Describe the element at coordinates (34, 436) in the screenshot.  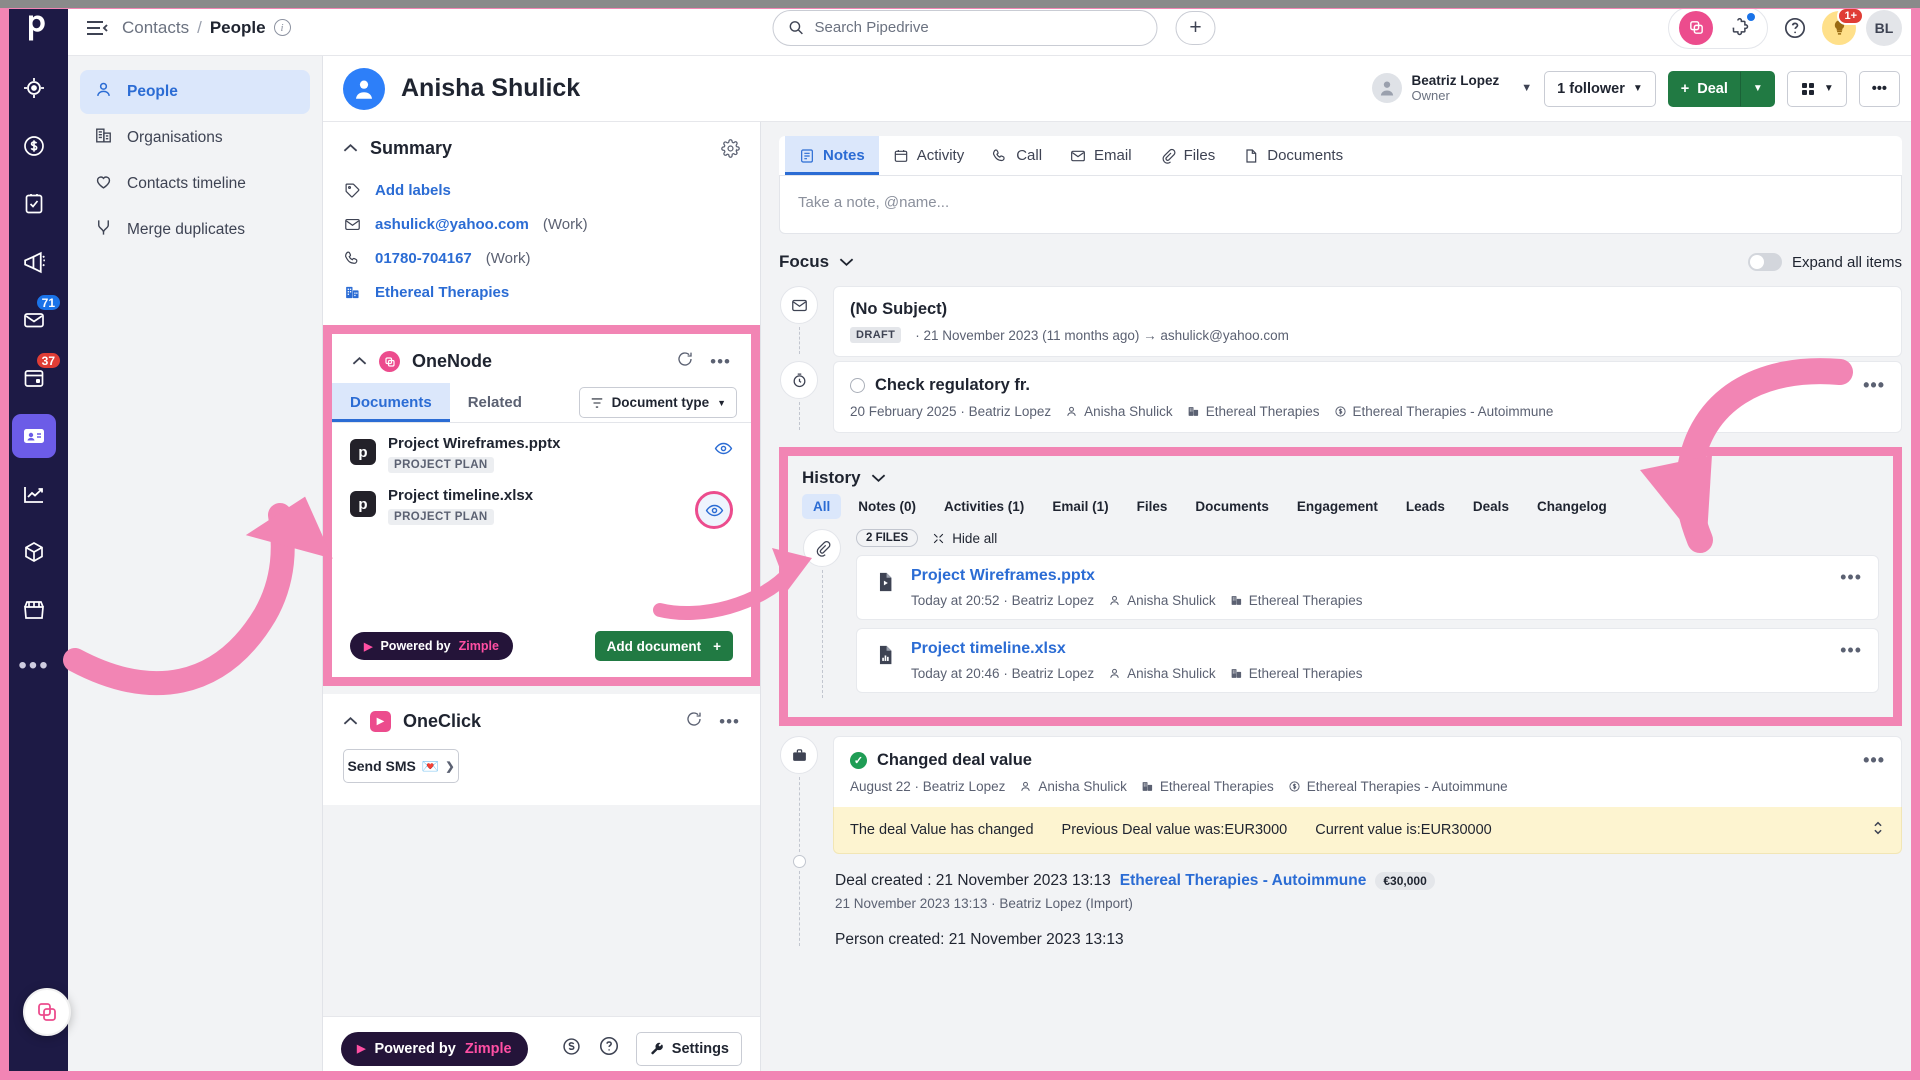
I see `rail-item-contacts` at that location.